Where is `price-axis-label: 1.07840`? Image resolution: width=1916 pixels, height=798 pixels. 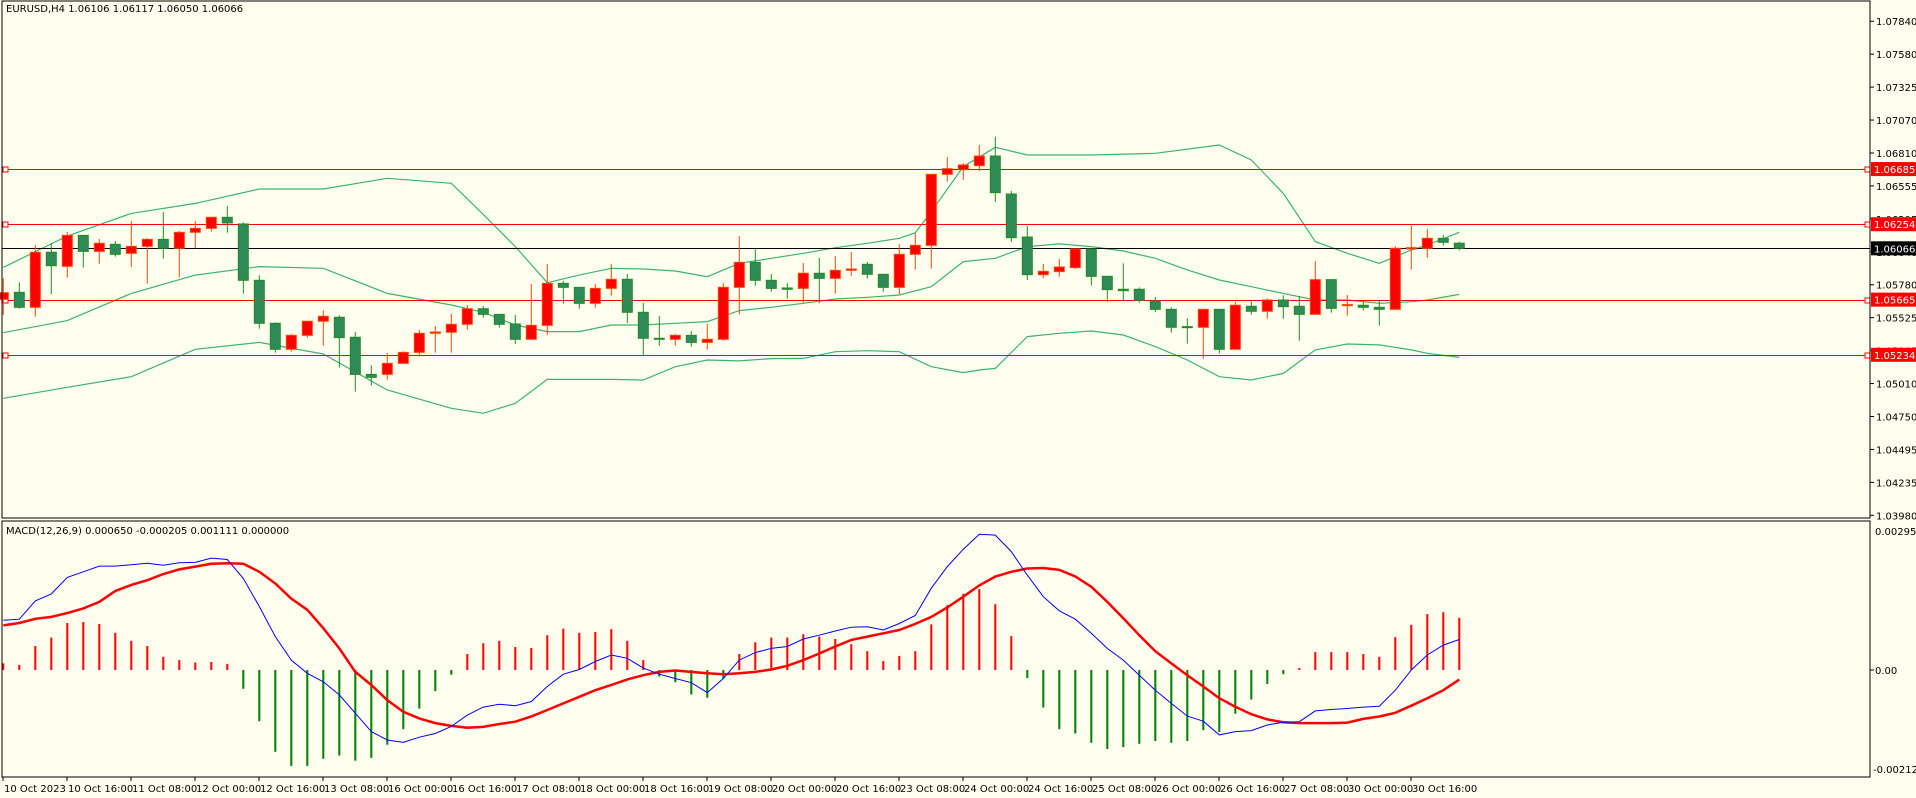
price-axis-label: 1.07840 is located at coordinates (1896, 22).